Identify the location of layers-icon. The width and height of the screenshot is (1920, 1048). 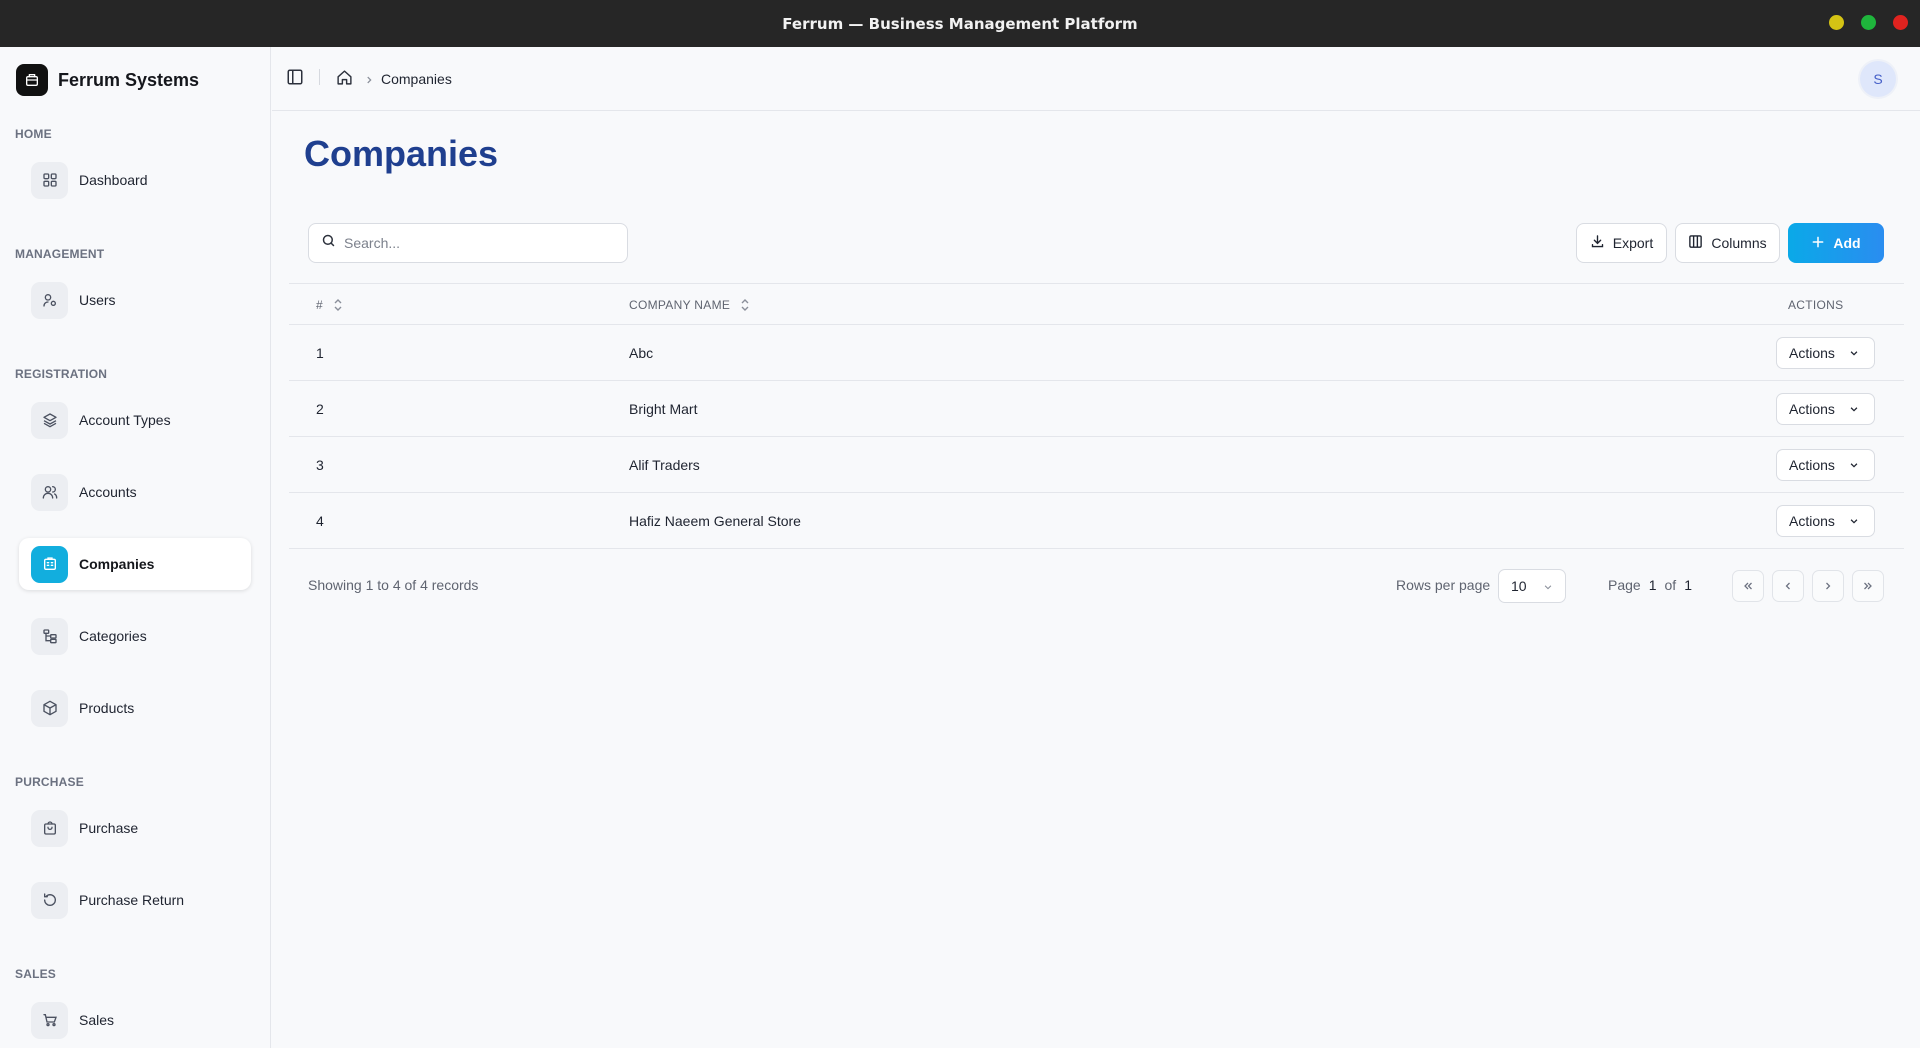
(49, 420).